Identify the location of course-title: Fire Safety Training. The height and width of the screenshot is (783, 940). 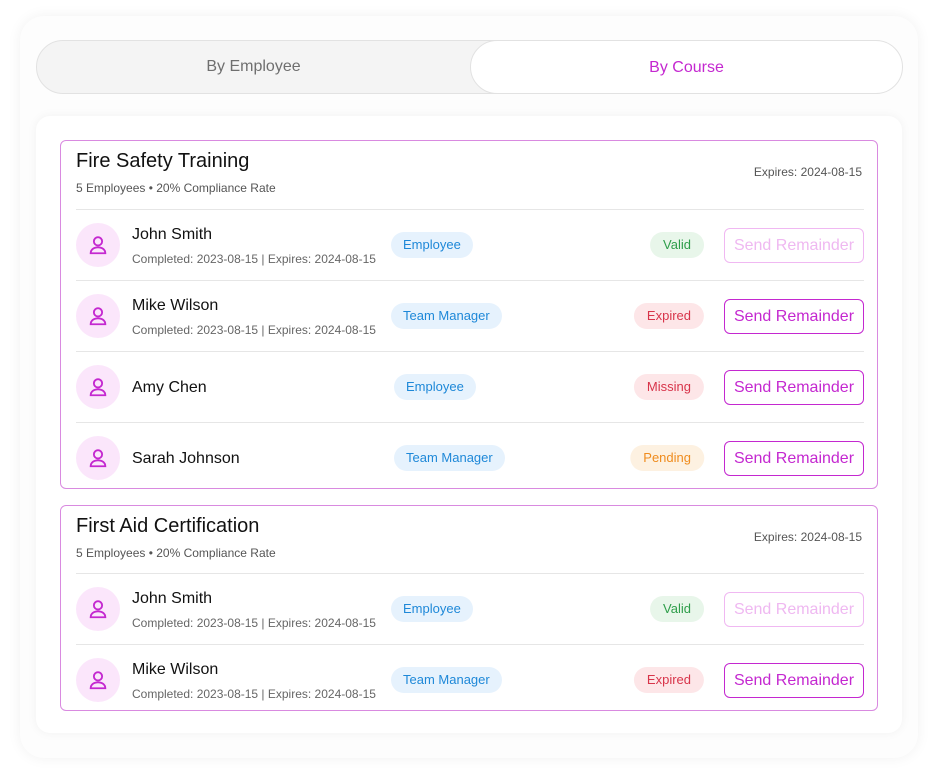
(163, 161).